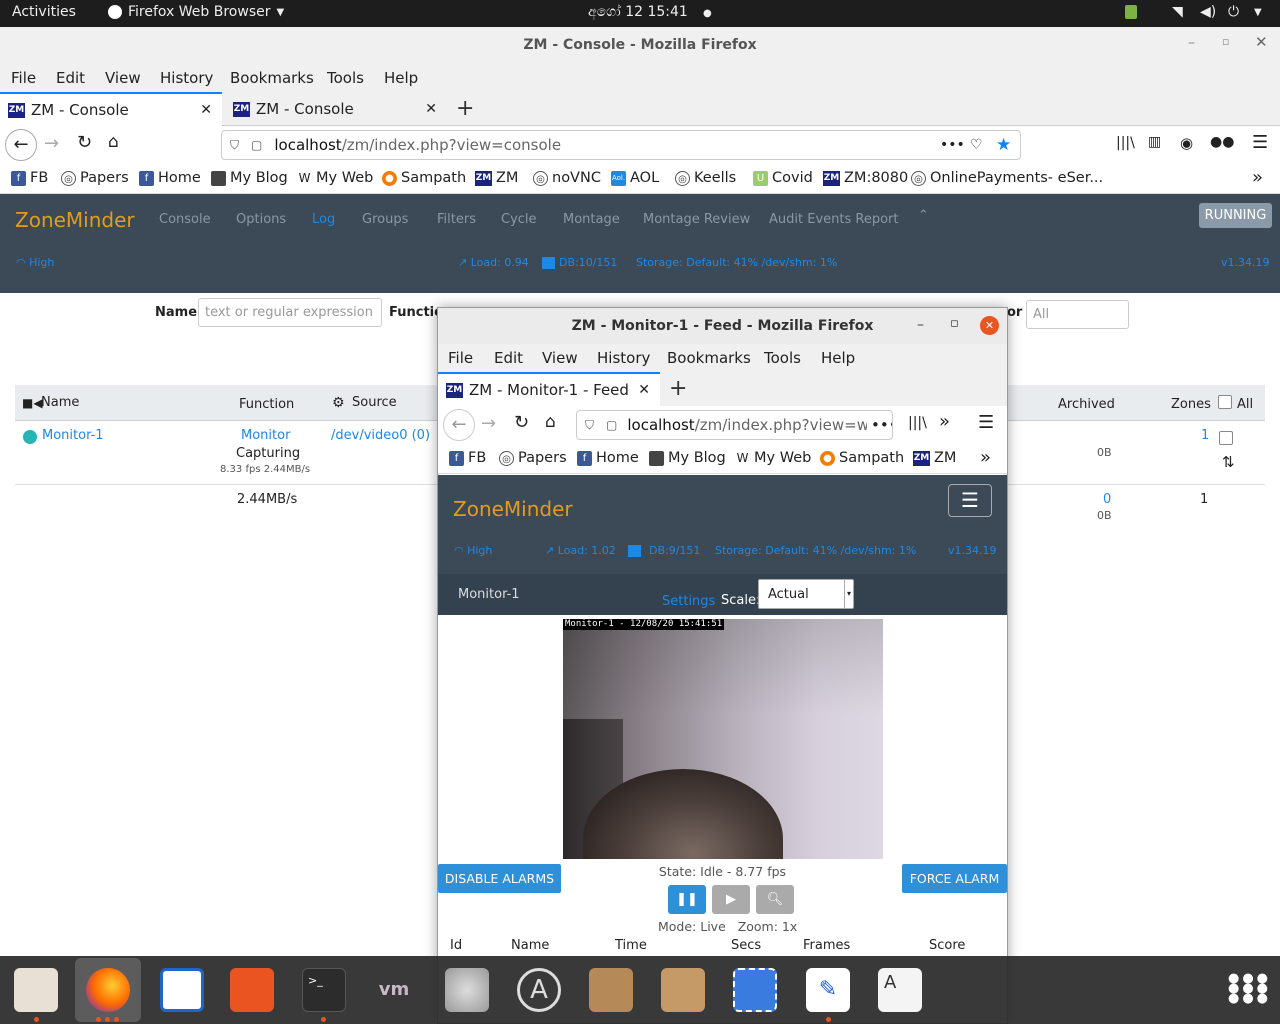 The height and width of the screenshot is (1024, 1280). I want to click on hamburger-menu-icon: ☰, so click(1260, 142).